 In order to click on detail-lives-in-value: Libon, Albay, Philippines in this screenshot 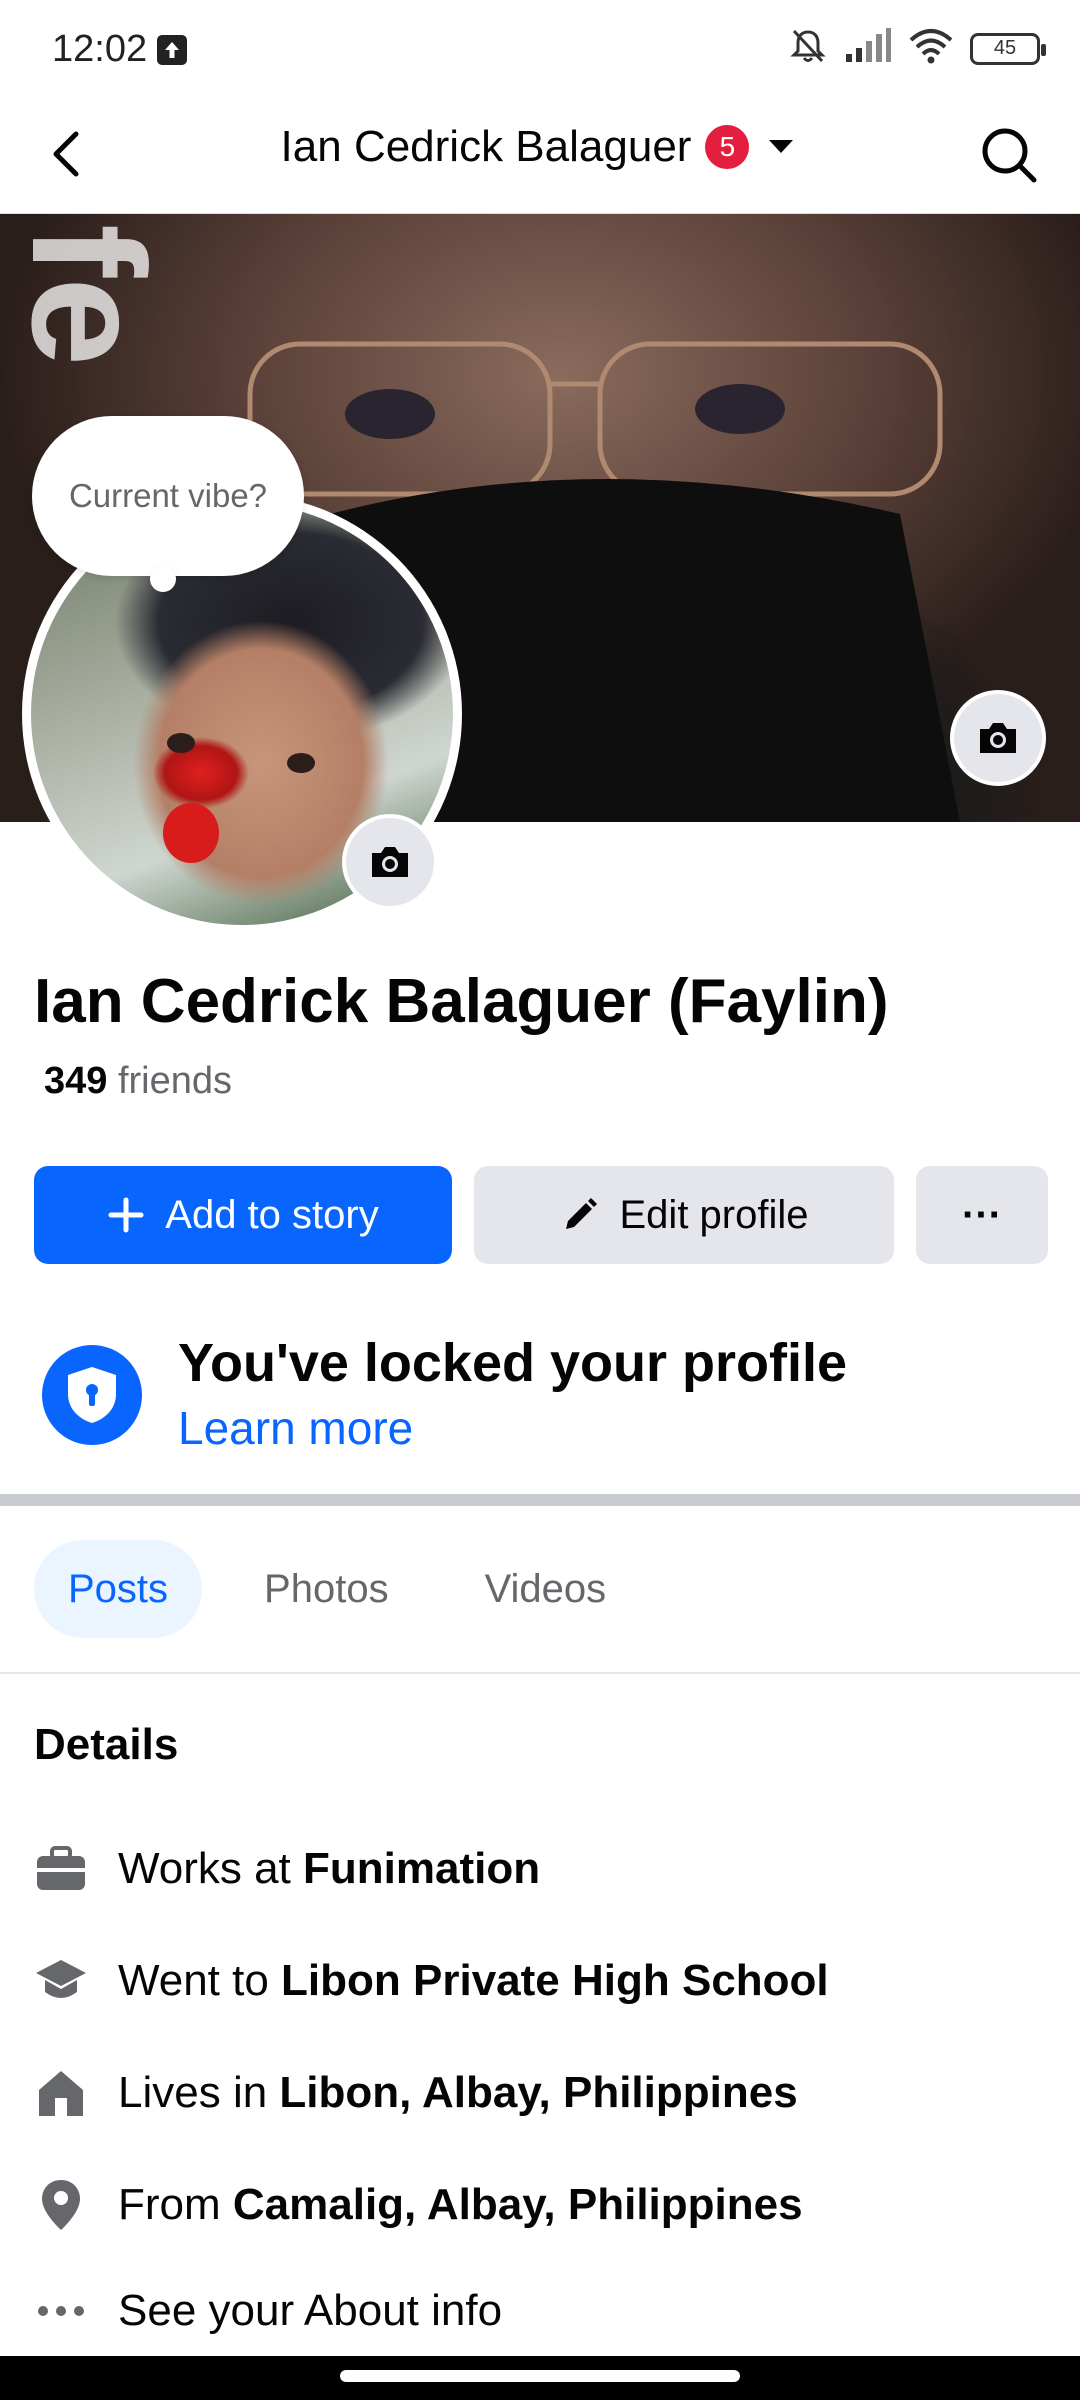, I will do `click(538, 2092)`.